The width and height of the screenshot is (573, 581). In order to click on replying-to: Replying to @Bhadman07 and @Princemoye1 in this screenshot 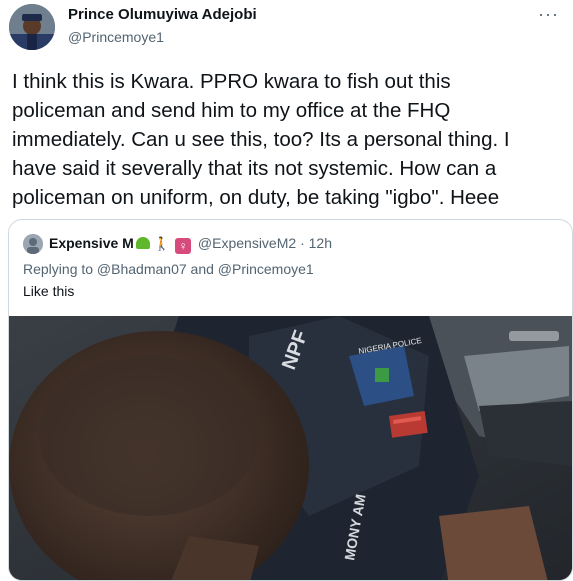, I will do `click(168, 269)`.